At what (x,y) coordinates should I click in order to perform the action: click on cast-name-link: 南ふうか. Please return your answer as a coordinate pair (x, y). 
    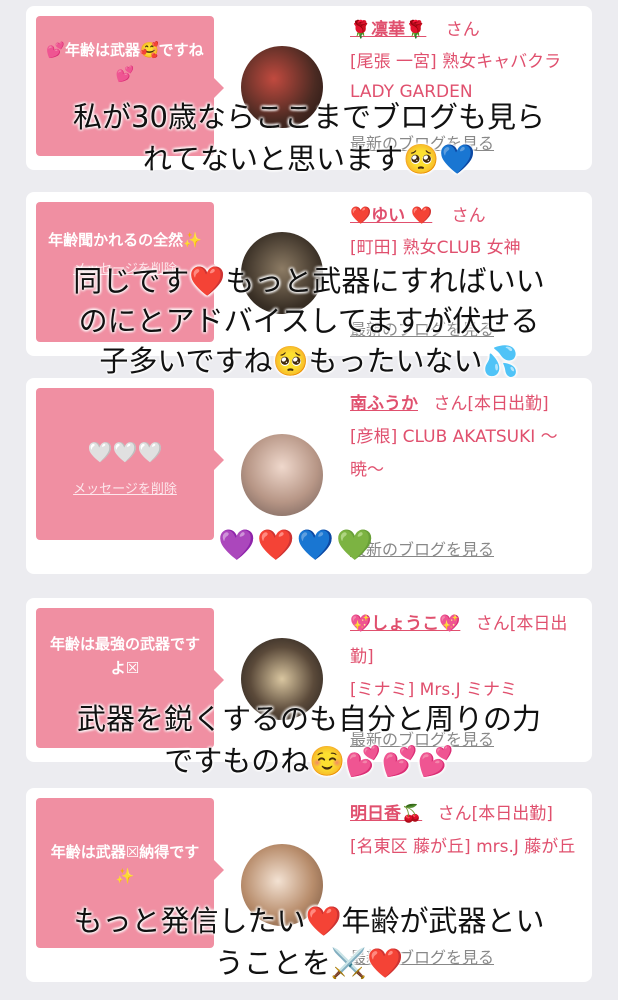
    Looking at the image, I should click on (384, 404).